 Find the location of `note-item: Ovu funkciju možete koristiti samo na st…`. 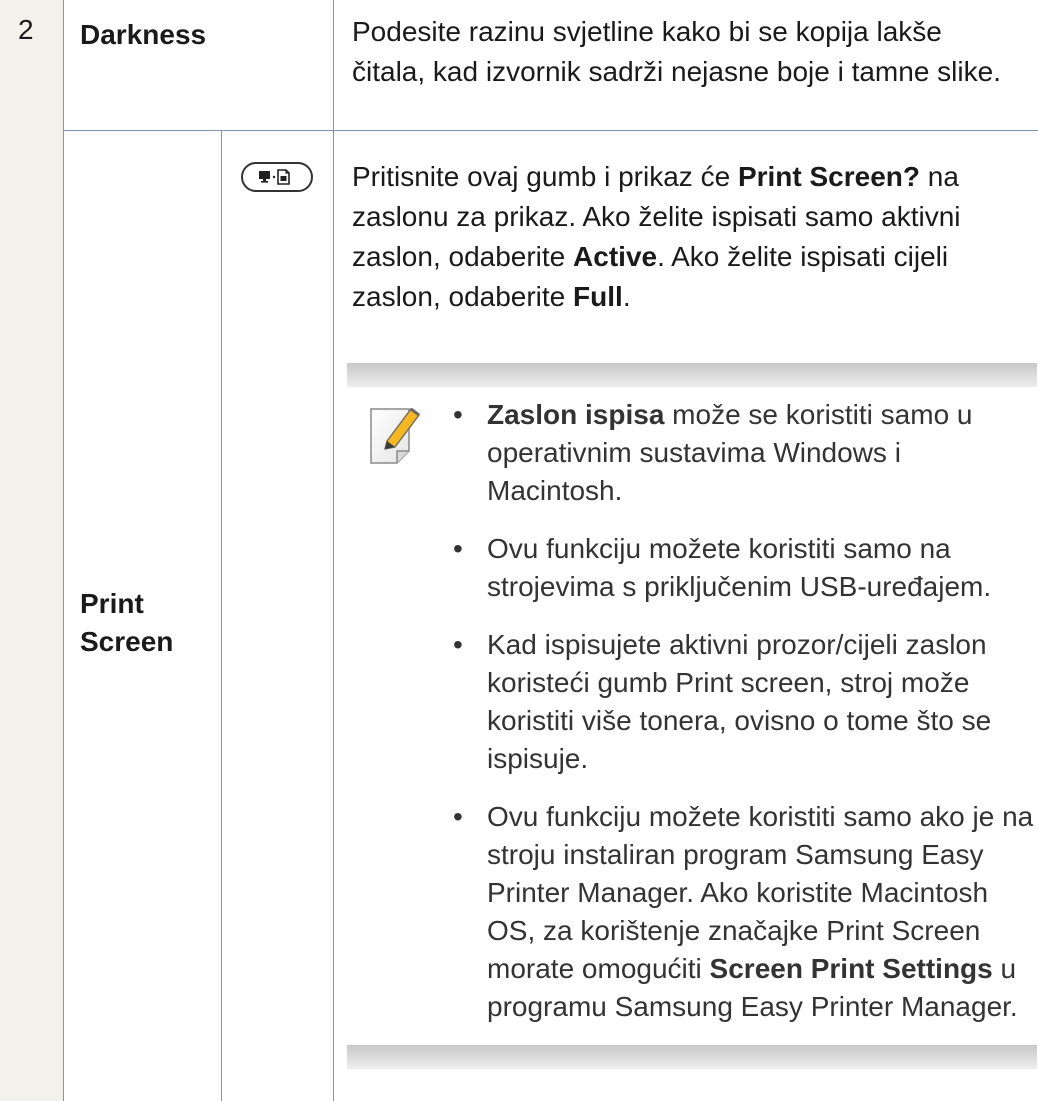

note-item: Ovu funkciju možete koristiti samo na st… is located at coordinates (737, 568).